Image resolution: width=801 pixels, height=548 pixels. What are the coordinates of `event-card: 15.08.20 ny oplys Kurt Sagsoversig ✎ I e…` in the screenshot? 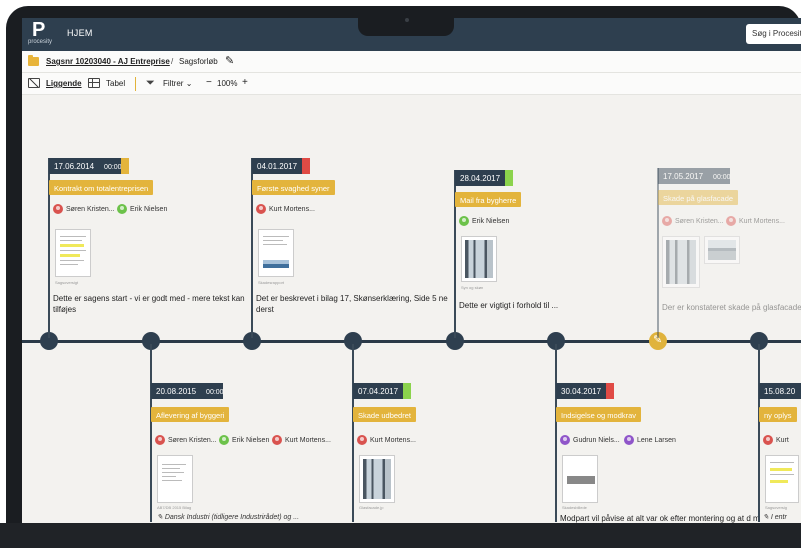 It's located at (780, 453).